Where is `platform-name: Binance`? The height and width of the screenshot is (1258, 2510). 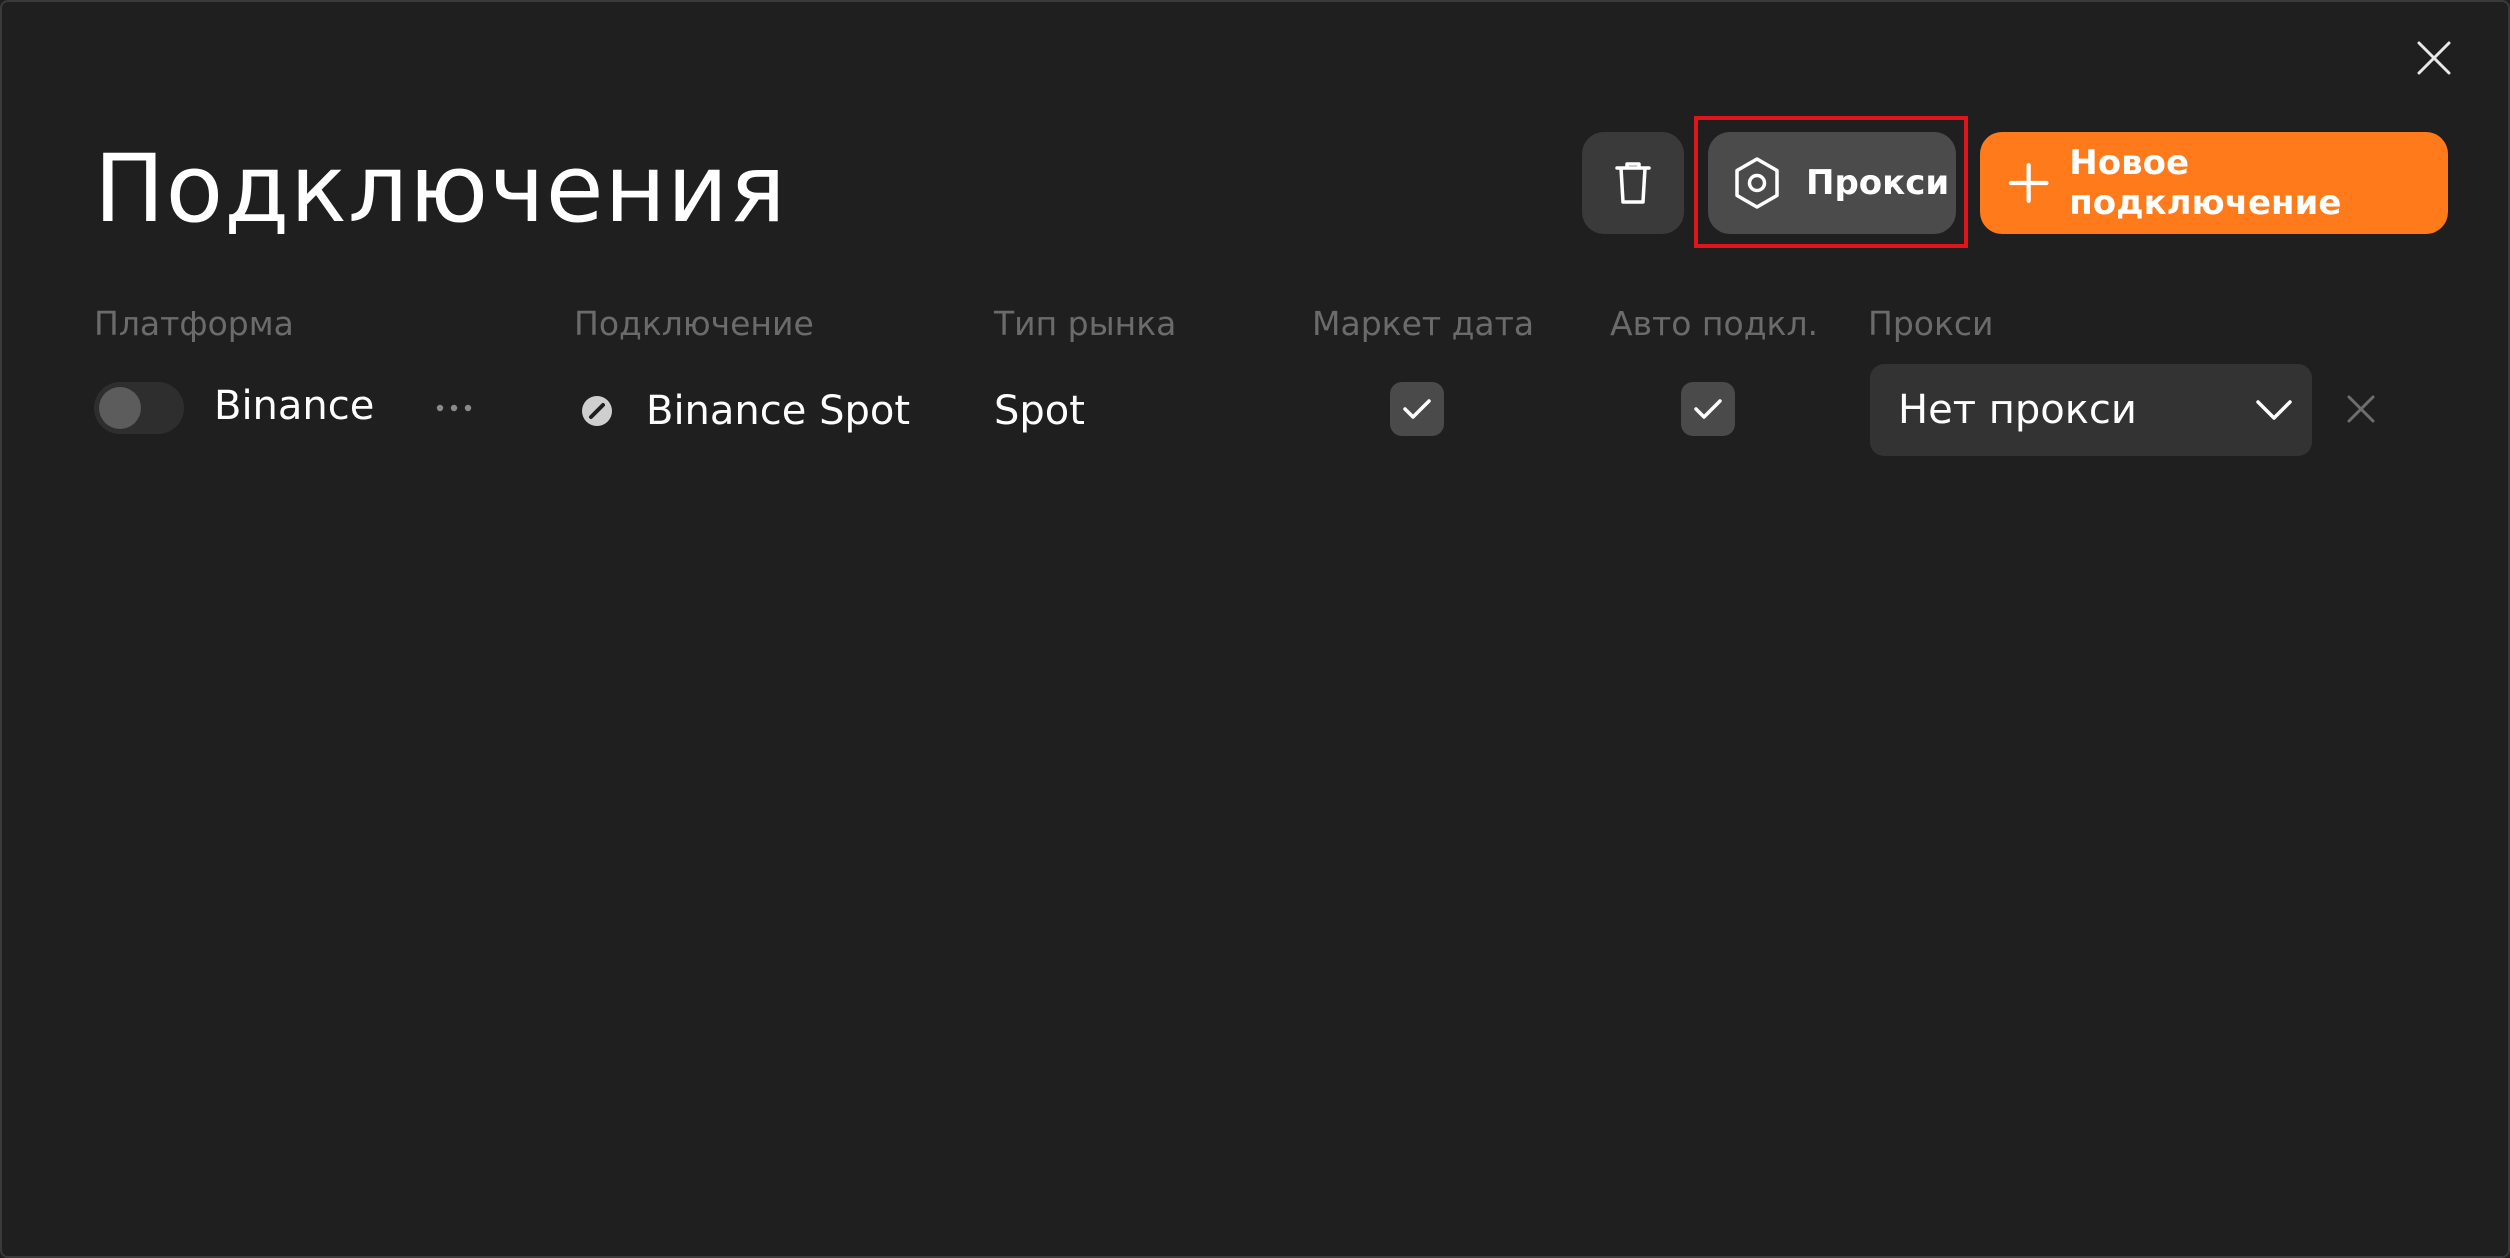 platform-name: Binance is located at coordinates (294, 406).